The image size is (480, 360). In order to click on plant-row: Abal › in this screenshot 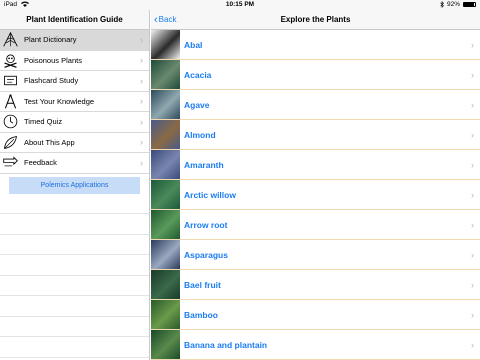, I will do `click(315, 45)`.